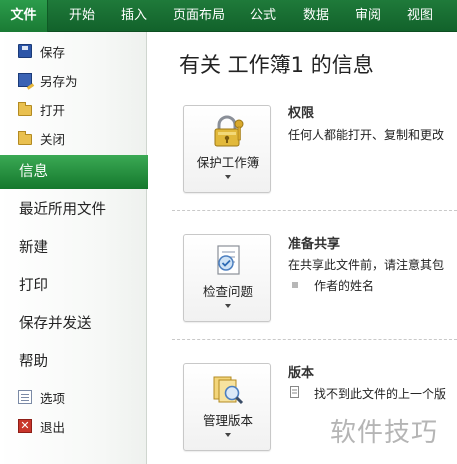 The width and height of the screenshot is (457, 464). I want to click on sidebar-item-options: 选项, so click(41, 397).